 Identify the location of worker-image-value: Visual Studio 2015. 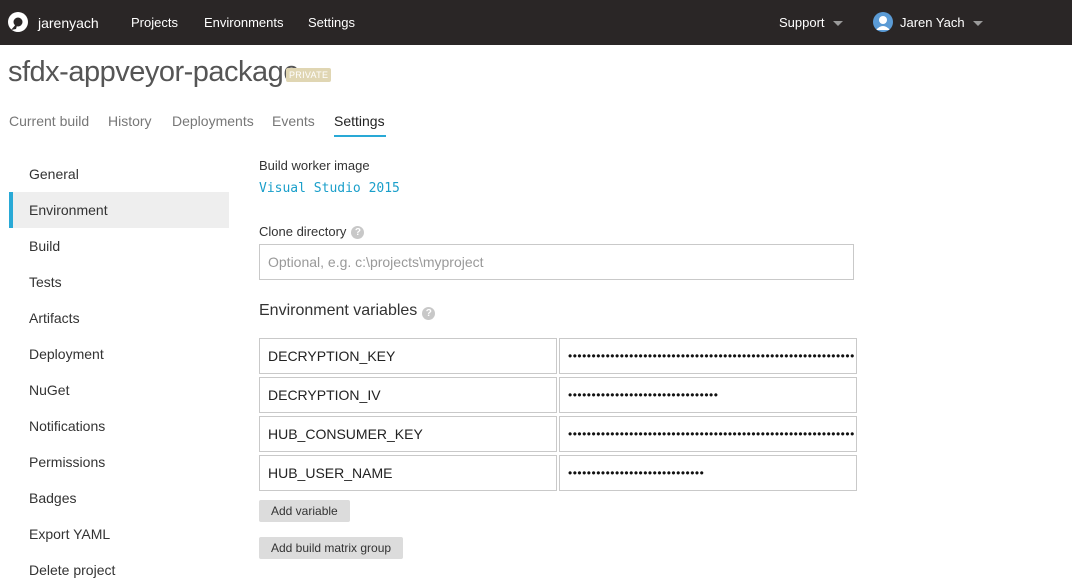
(329, 188).